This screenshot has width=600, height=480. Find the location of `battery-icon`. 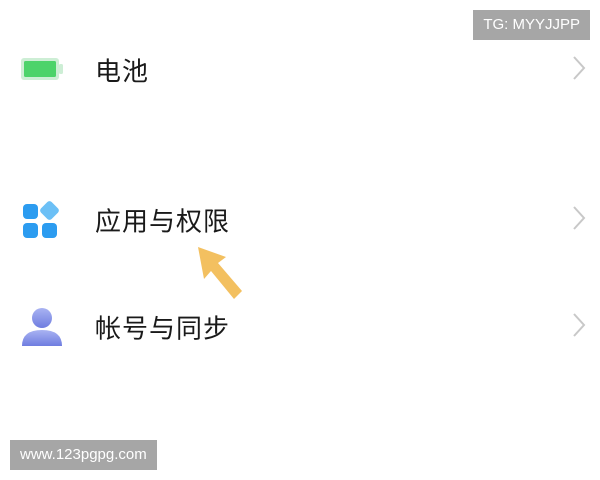

battery-icon is located at coordinates (43, 71).